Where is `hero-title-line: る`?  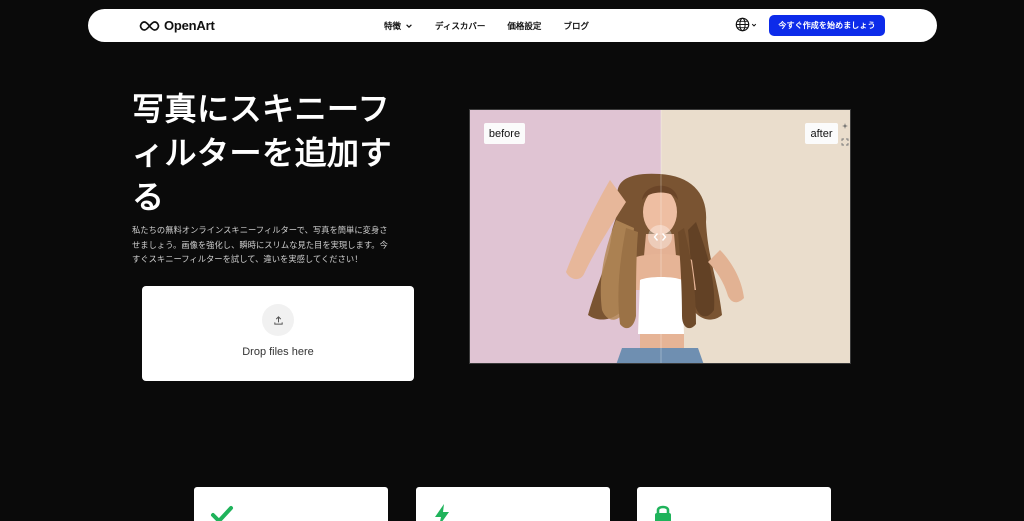 hero-title-line: る is located at coordinates (148, 197).